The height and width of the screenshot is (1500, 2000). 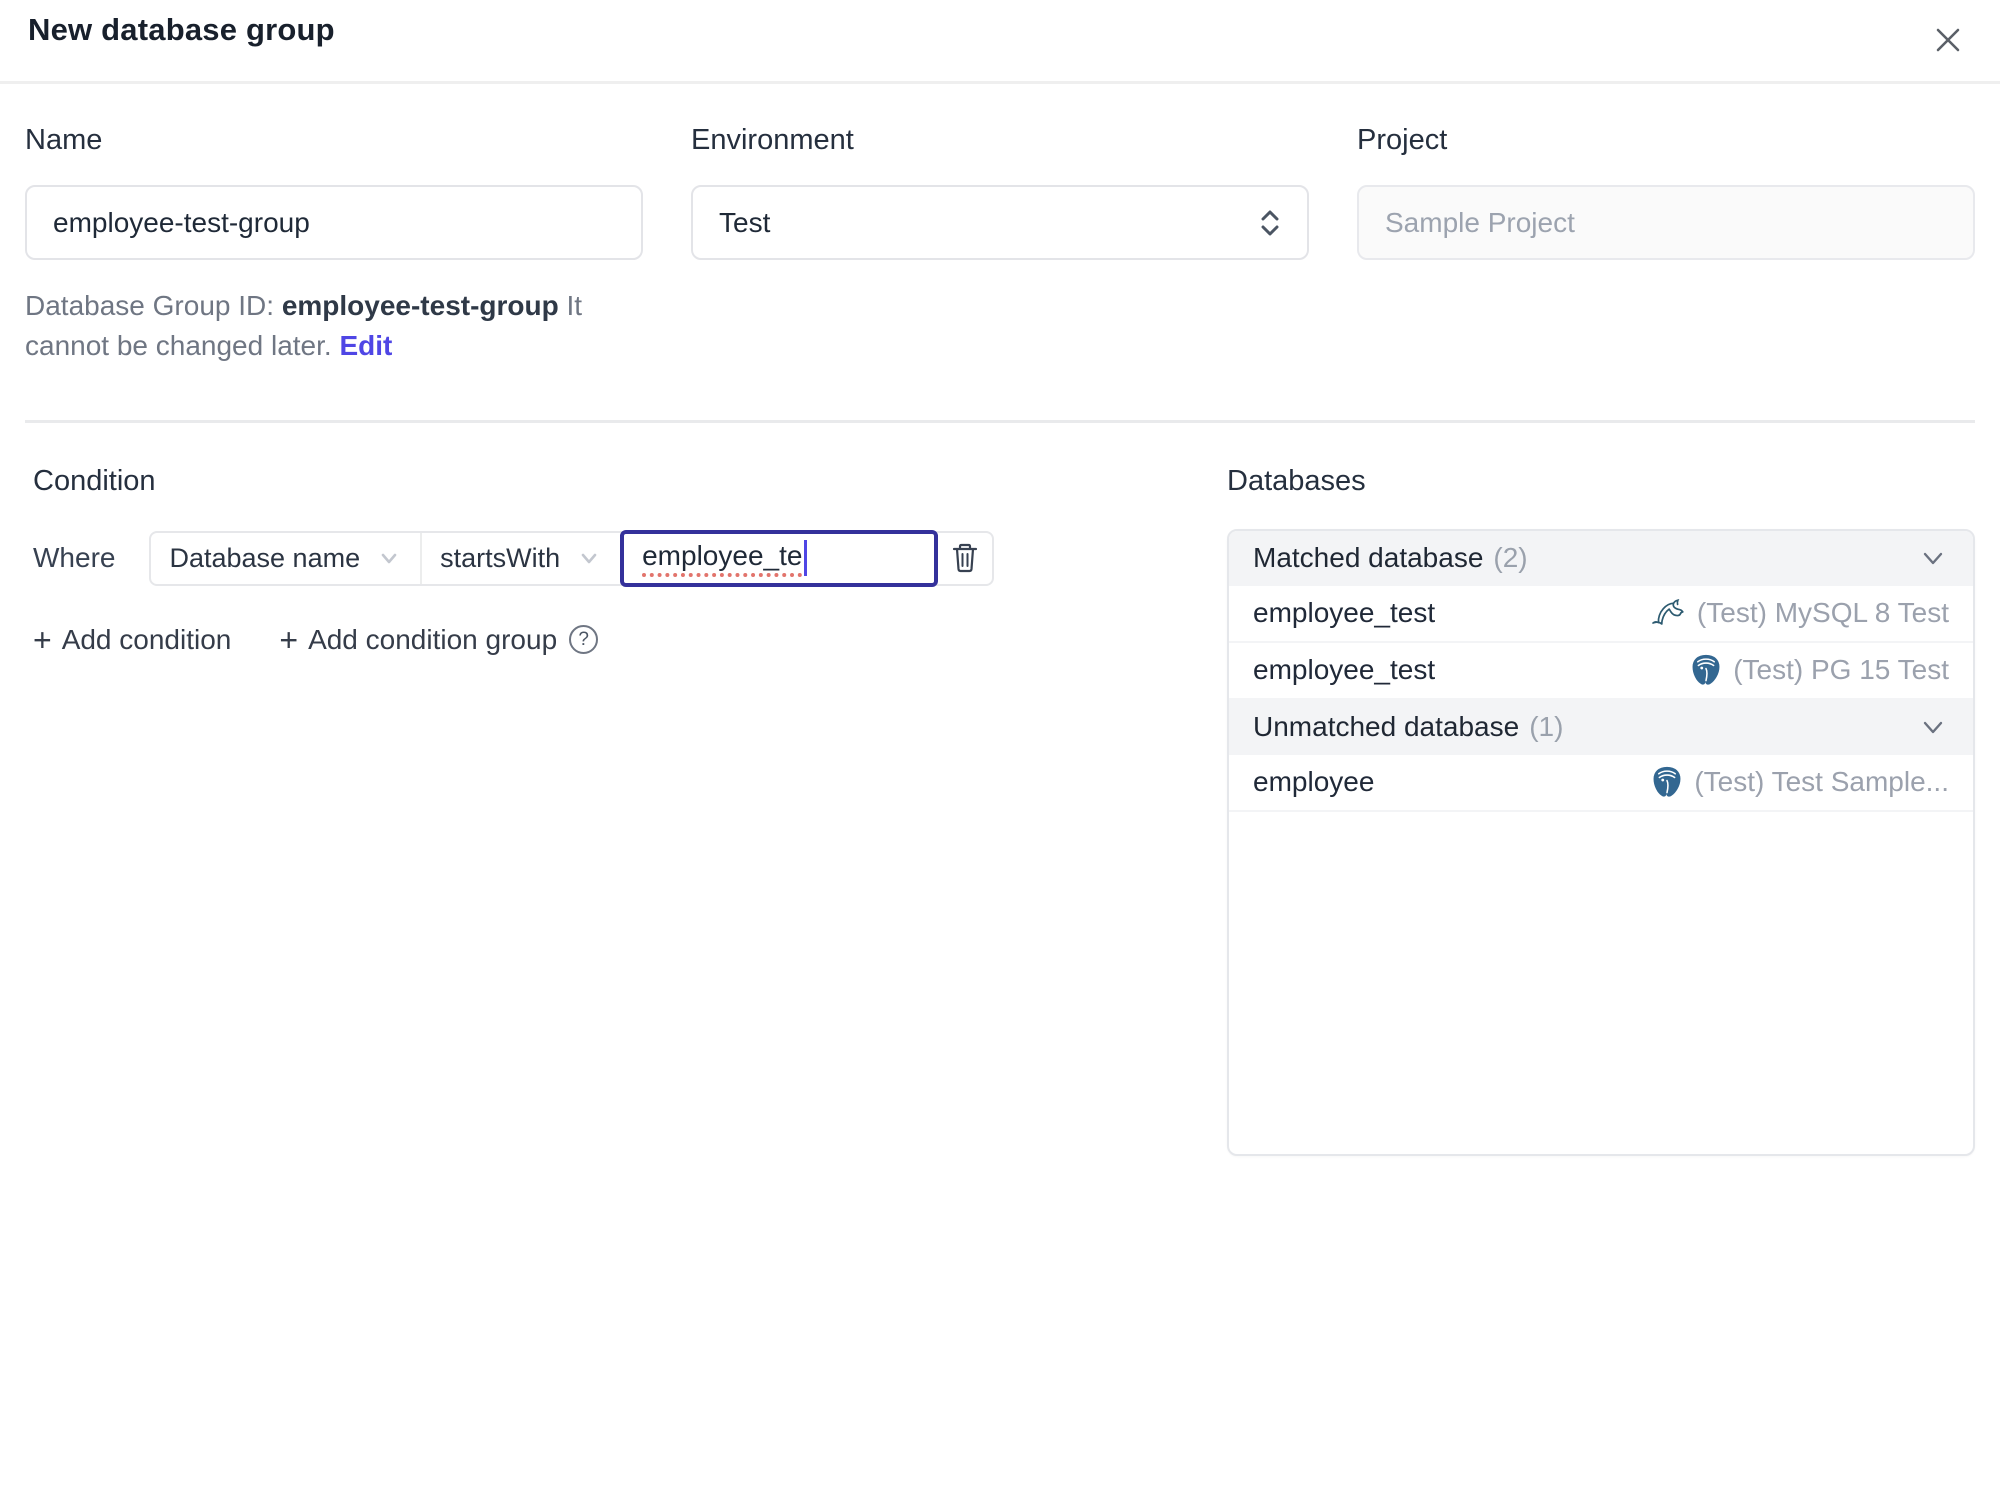 What do you see at coordinates (806, 558) in the screenshot?
I see `text-cursor` at bounding box center [806, 558].